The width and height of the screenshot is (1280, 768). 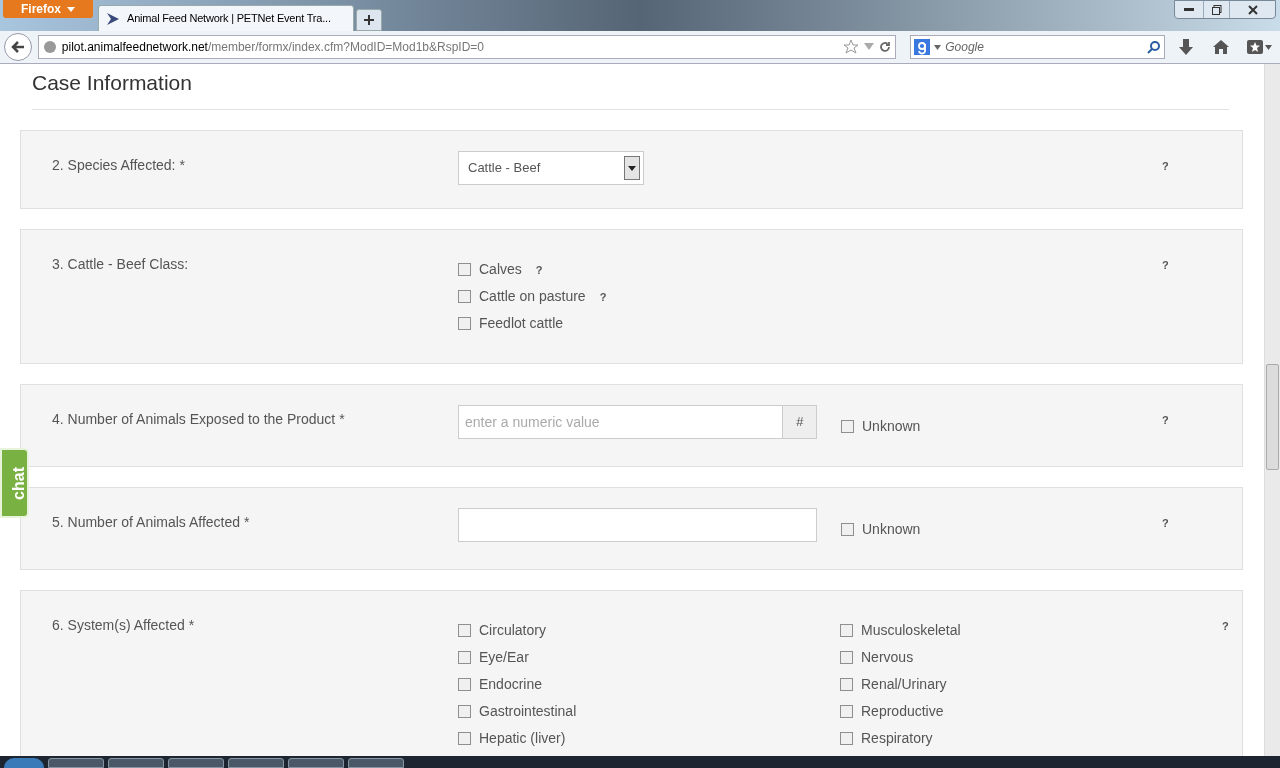 I want to click on question-label: 6. System(s) Affected *, so click(x=123, y=625).